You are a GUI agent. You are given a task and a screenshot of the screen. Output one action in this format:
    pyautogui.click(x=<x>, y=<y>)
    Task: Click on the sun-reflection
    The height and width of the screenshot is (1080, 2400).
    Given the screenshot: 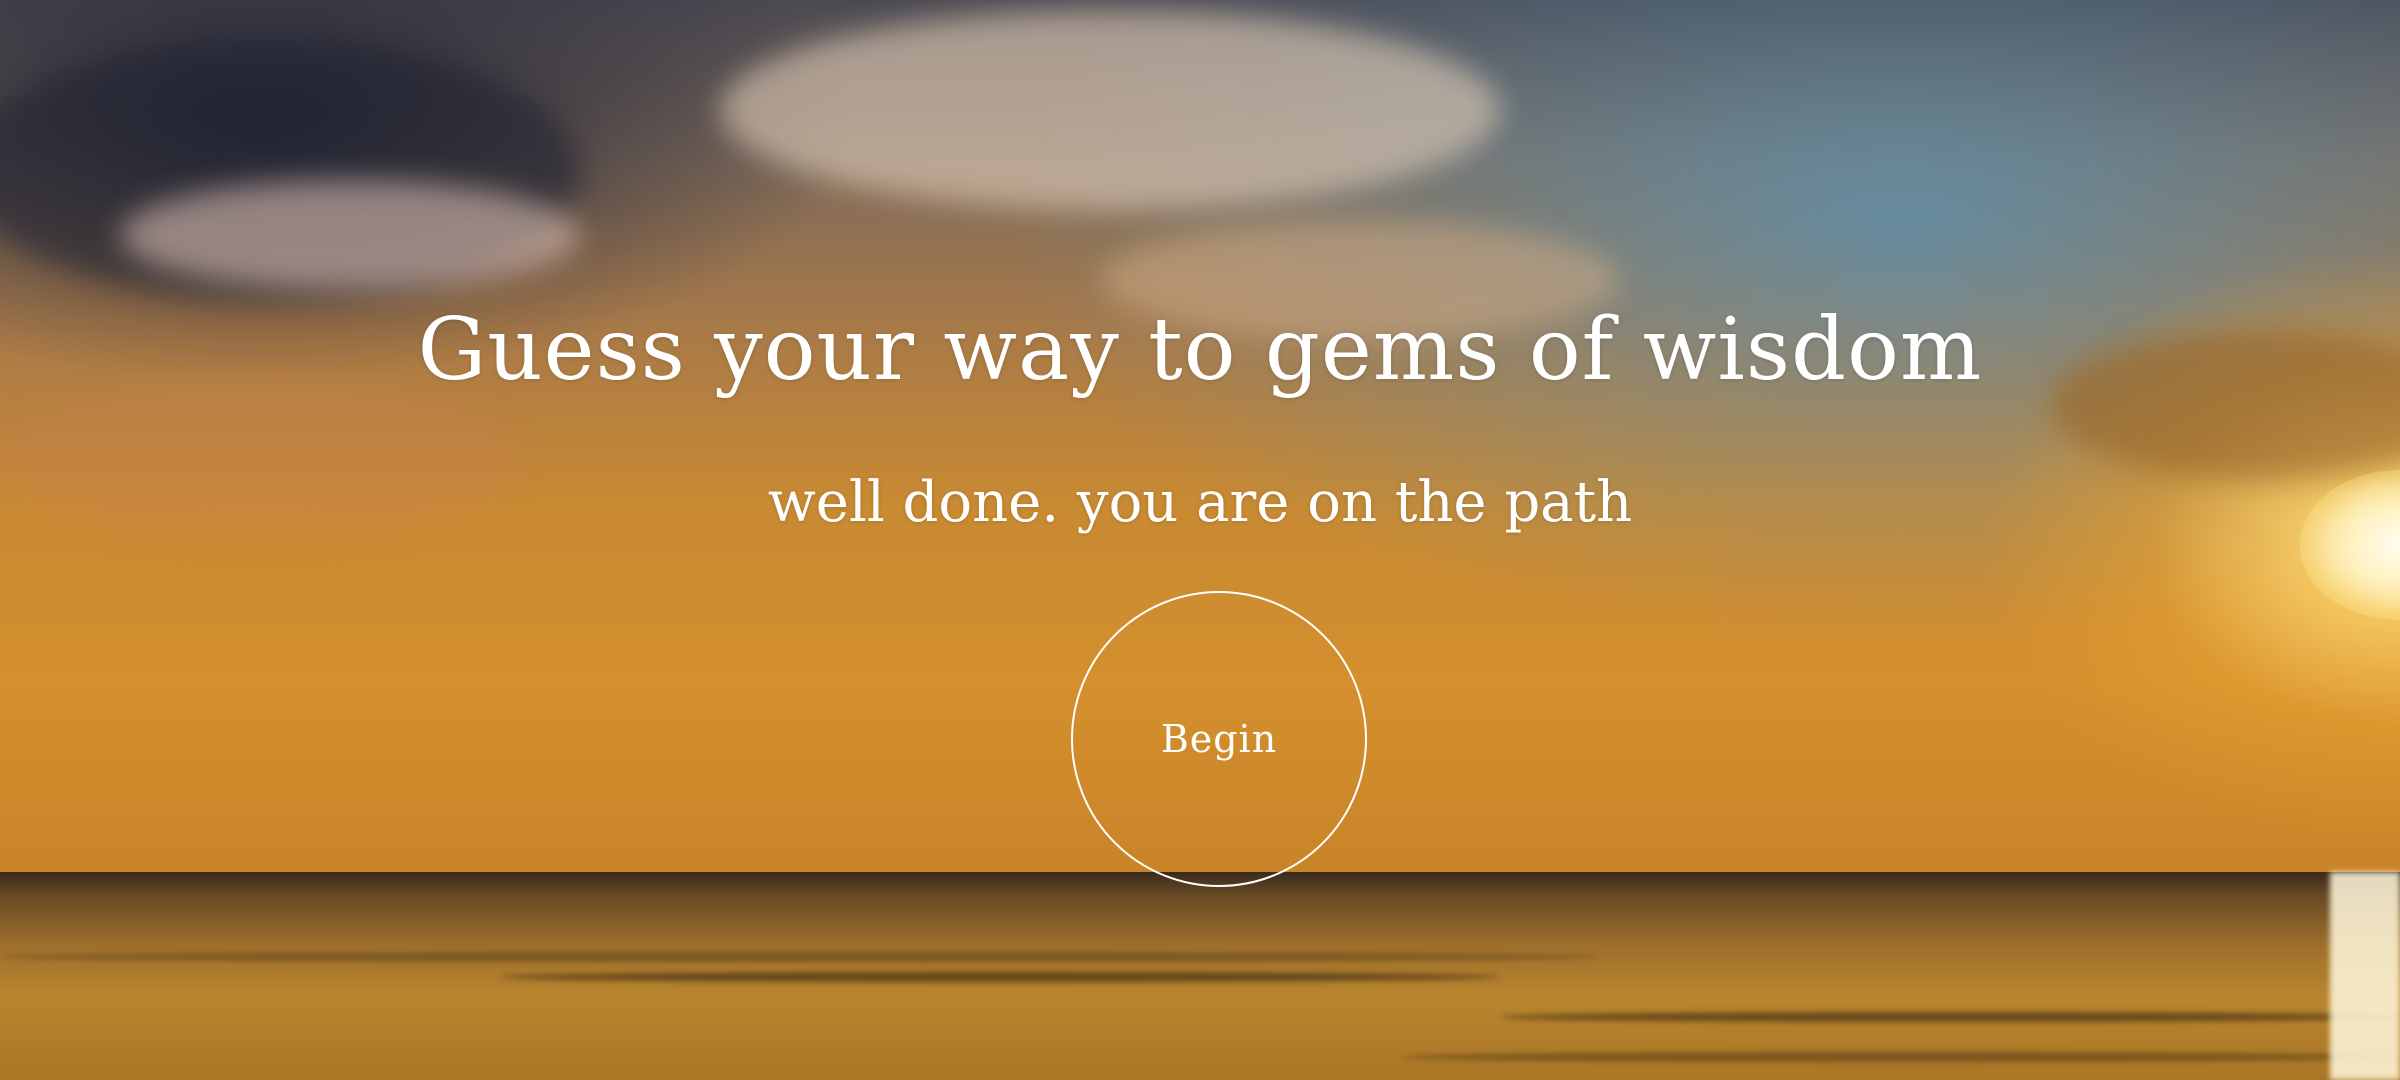 What is the action you would take?
    pyautogui.click(x=2365, y=976)
    